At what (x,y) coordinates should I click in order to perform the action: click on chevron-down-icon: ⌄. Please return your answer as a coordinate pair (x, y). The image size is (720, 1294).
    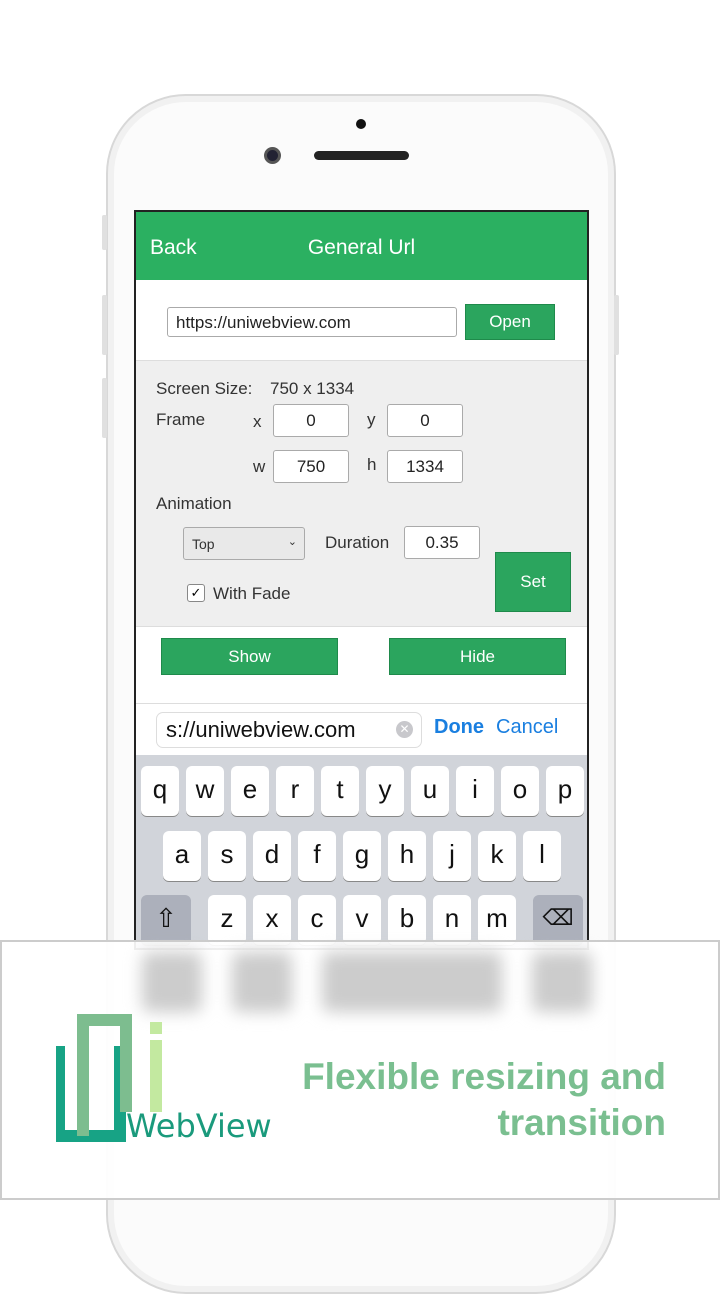
    Looking at the image, I should click on (292, 542).